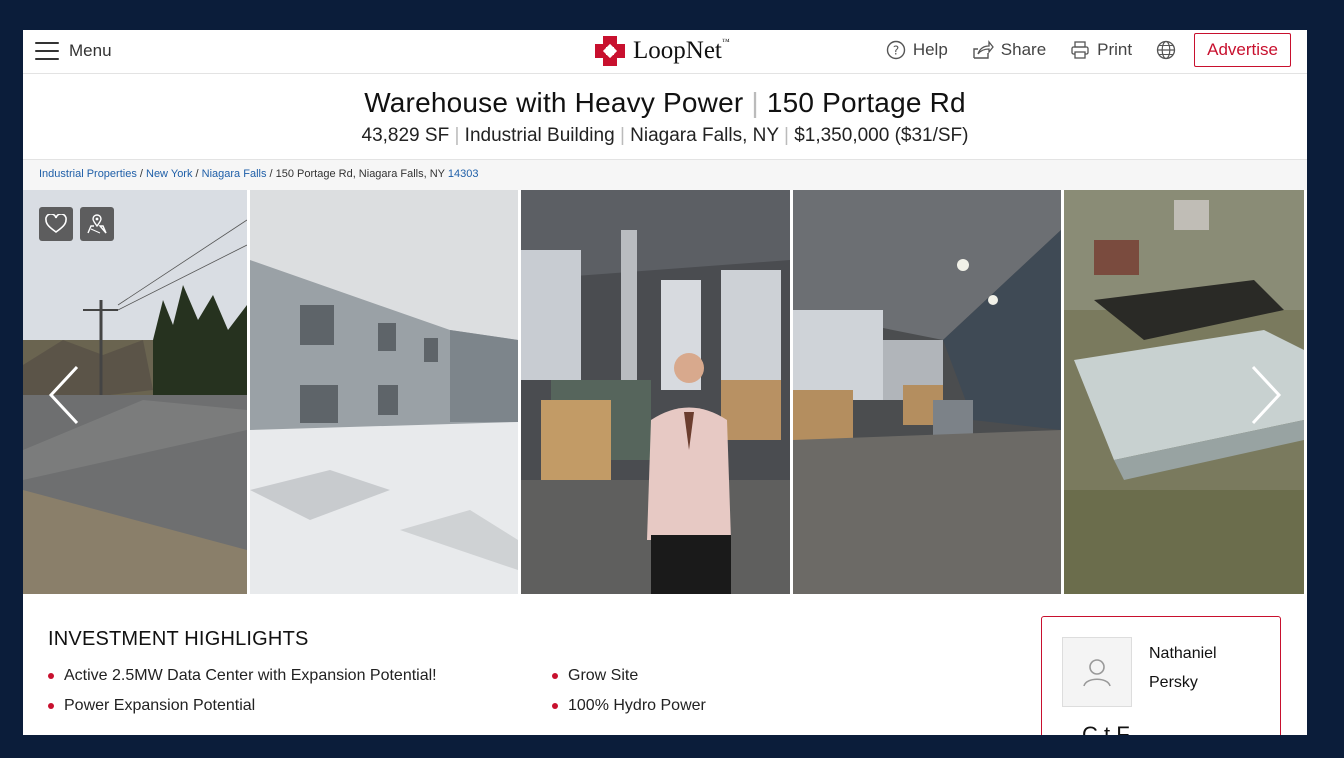 The image size is (1344, 758). I want to click on photo-4-image, so click(927, 392).